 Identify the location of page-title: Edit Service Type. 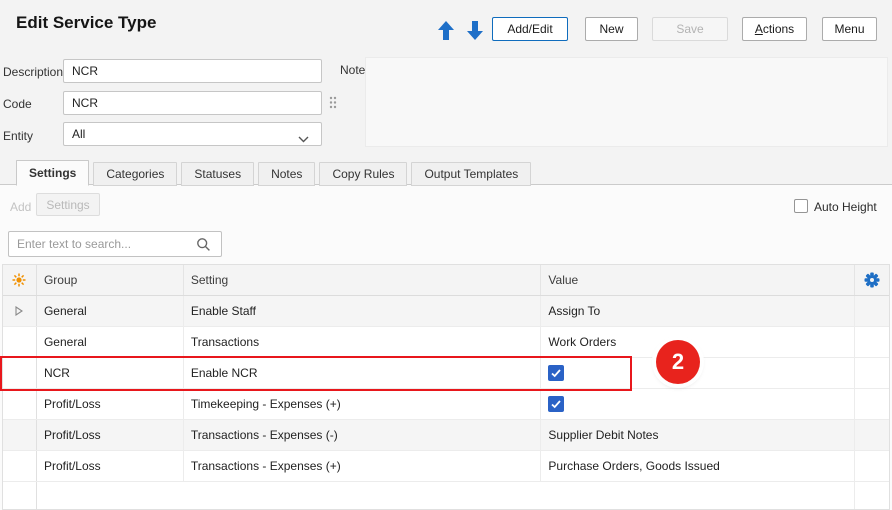
(86, 22).